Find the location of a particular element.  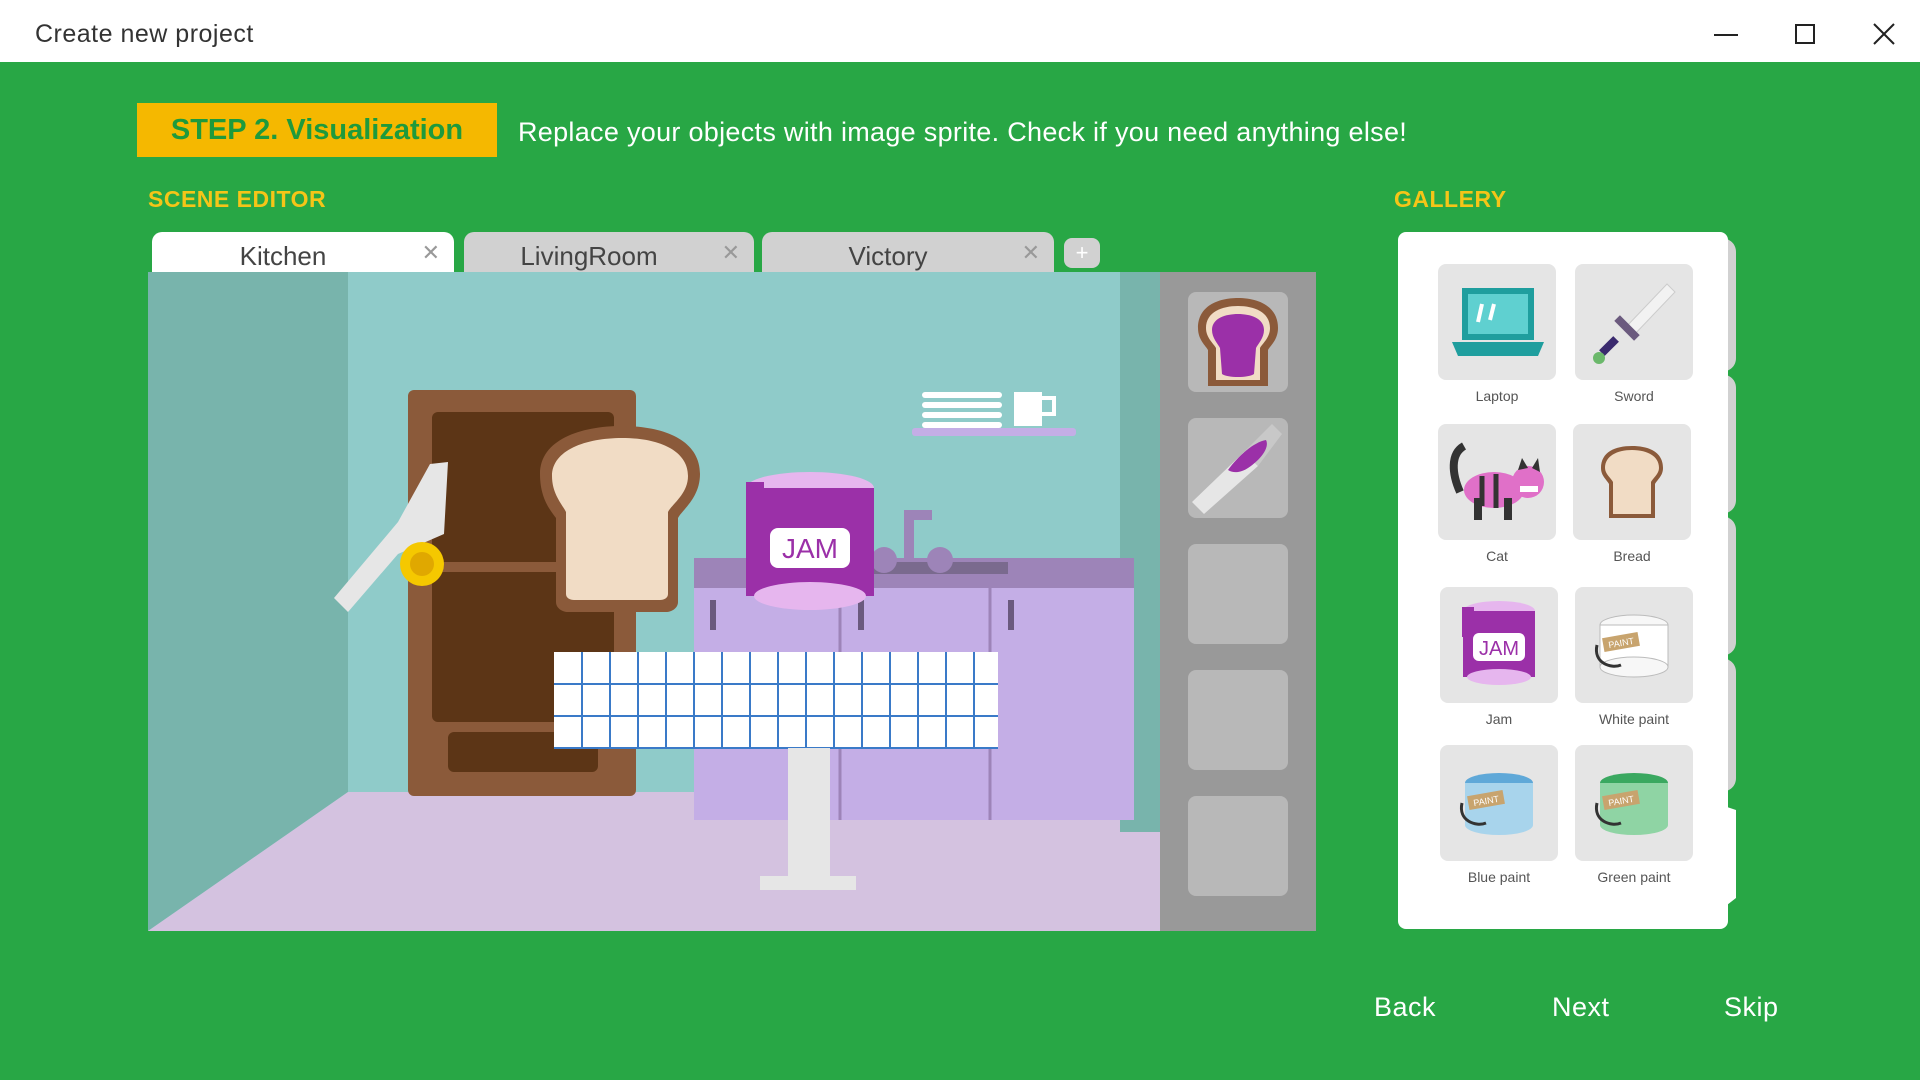

gallery-item-label: White paint is located at coordinates (1634, 719).